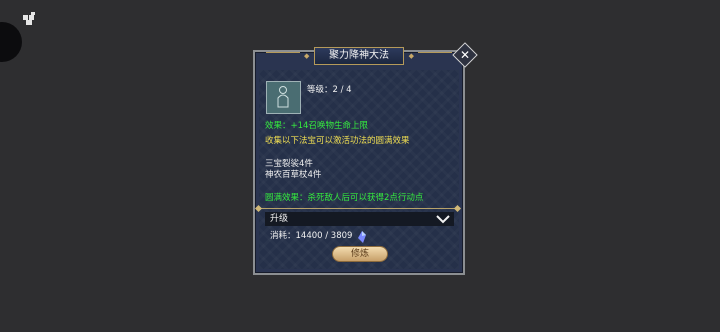 The height and width of the screenshot is (332, 720). What do you see at coordinates (283, 52) in the screenshot?
I see `title-rule-left` at bounding box center [283, 52].